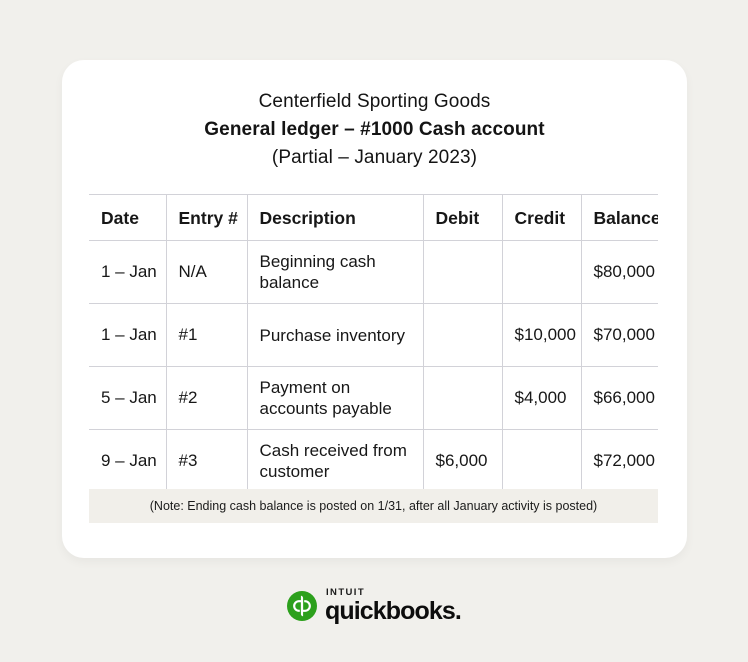  What do you see at coordinates (393, 610) in the screenshot?
I see `quickbooks-wordmark-text: quickbooks.` at bounding box center [393, 610].